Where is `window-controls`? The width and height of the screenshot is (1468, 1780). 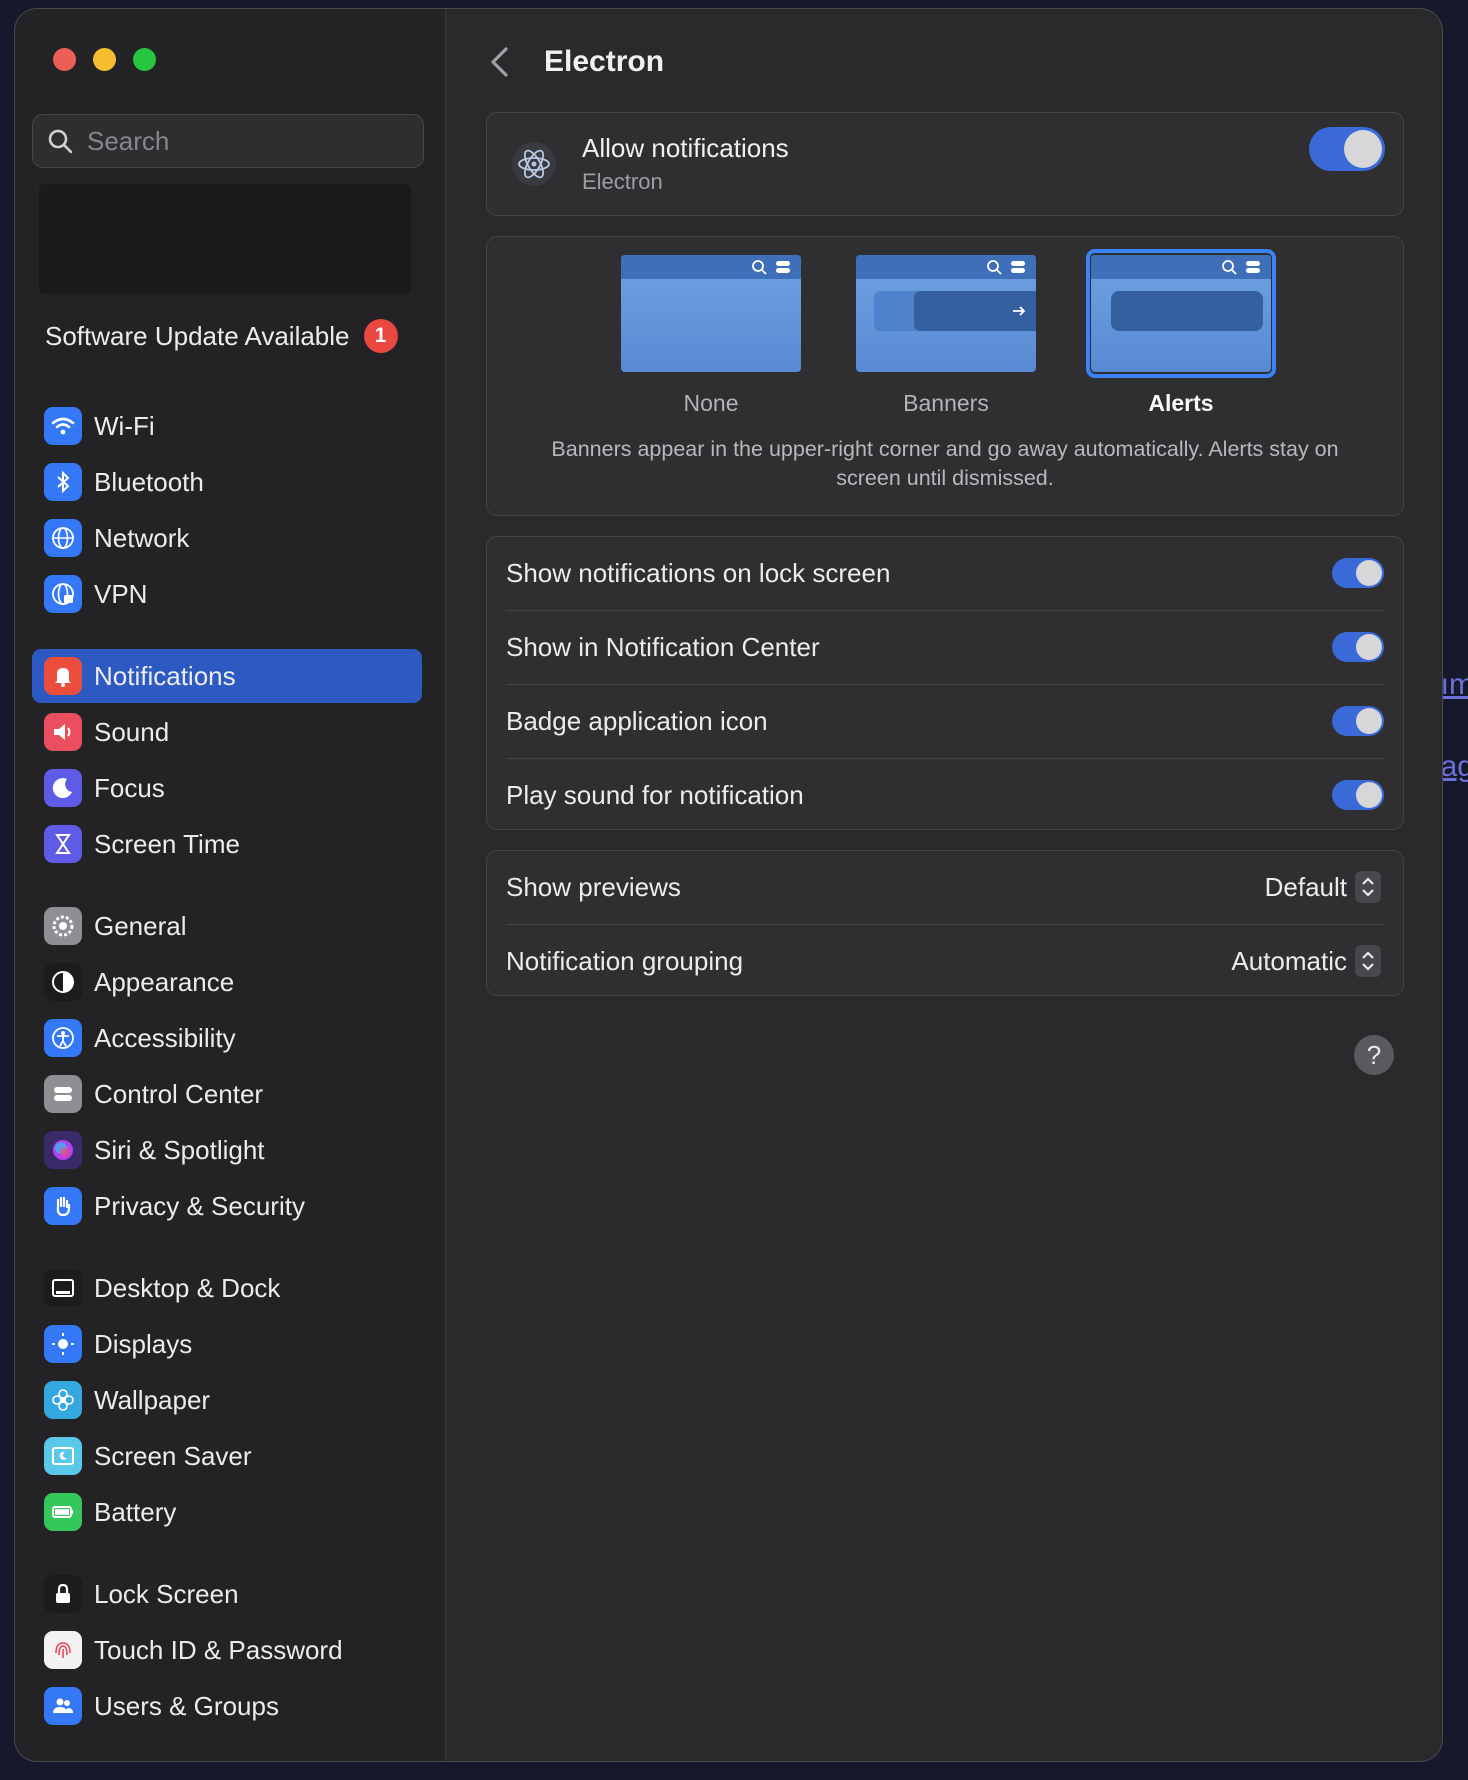
window-controls is located at coordinates (104, 59).